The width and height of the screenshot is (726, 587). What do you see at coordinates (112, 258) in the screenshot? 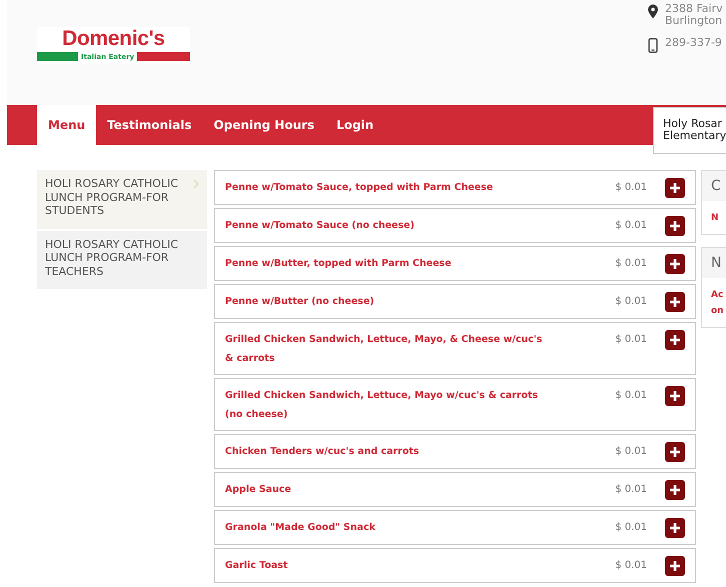
I see `category-label: HOLI ROSARY CATHOLIC LUNCH PROGRAM-FOR TEACHERS` at bounding box center [112, 258].